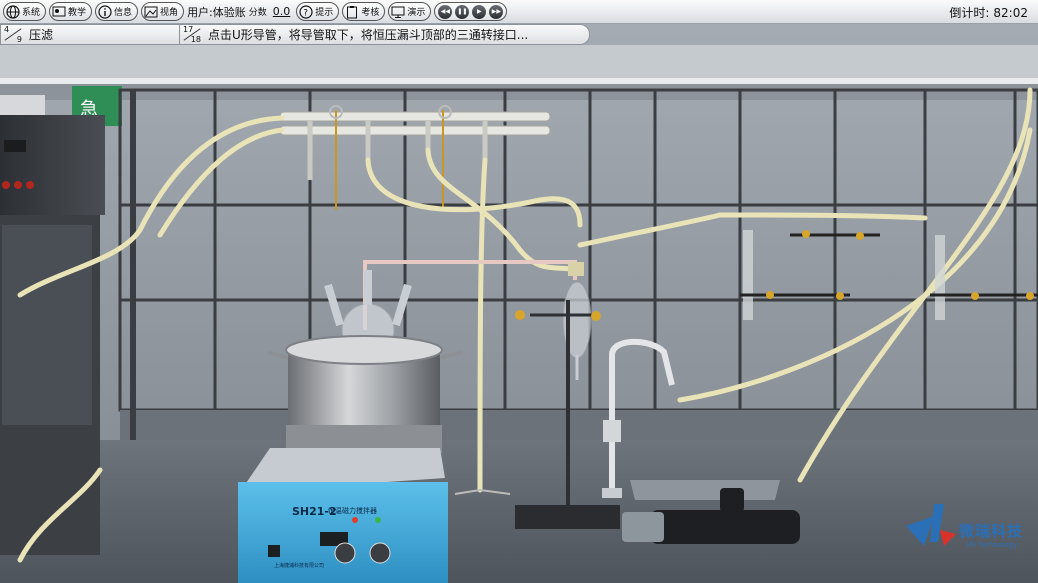 Image resolution: width=1038 pixels, height=583 pixels. Describe the element at coordinates (352, 12) in the screenshot. I see `clipboard-icon` at that location.